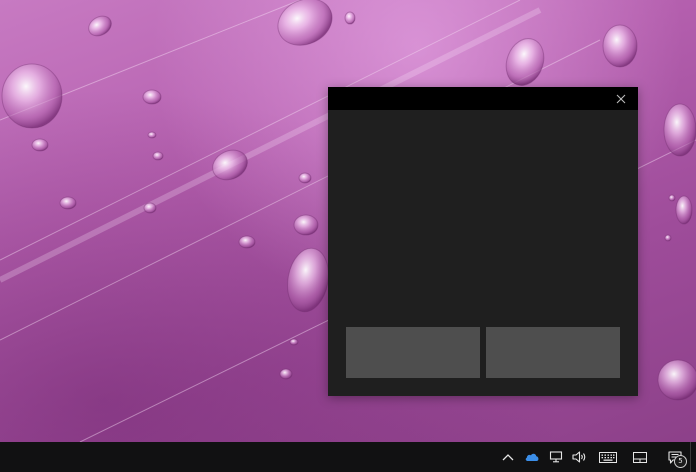 This screenshot has height=472, width=696. I want to click on volume-icon, so click(579, 457).